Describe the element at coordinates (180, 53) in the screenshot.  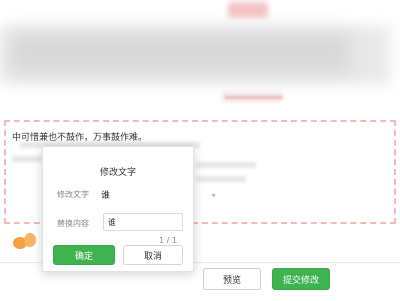
I see `blurred-header-content` at that location.